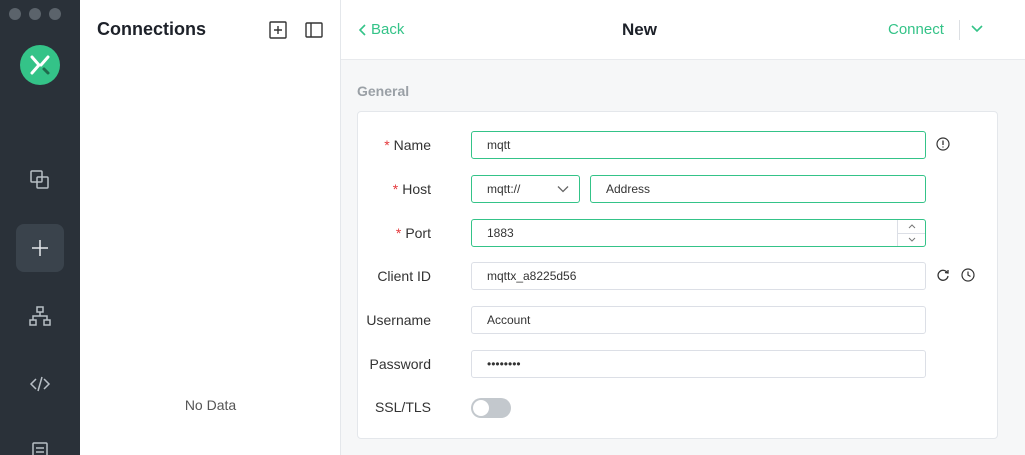  Describe the element at coordinates (628, 189) in the screenshot. I see `host-address-placeholder: Address` at that location.